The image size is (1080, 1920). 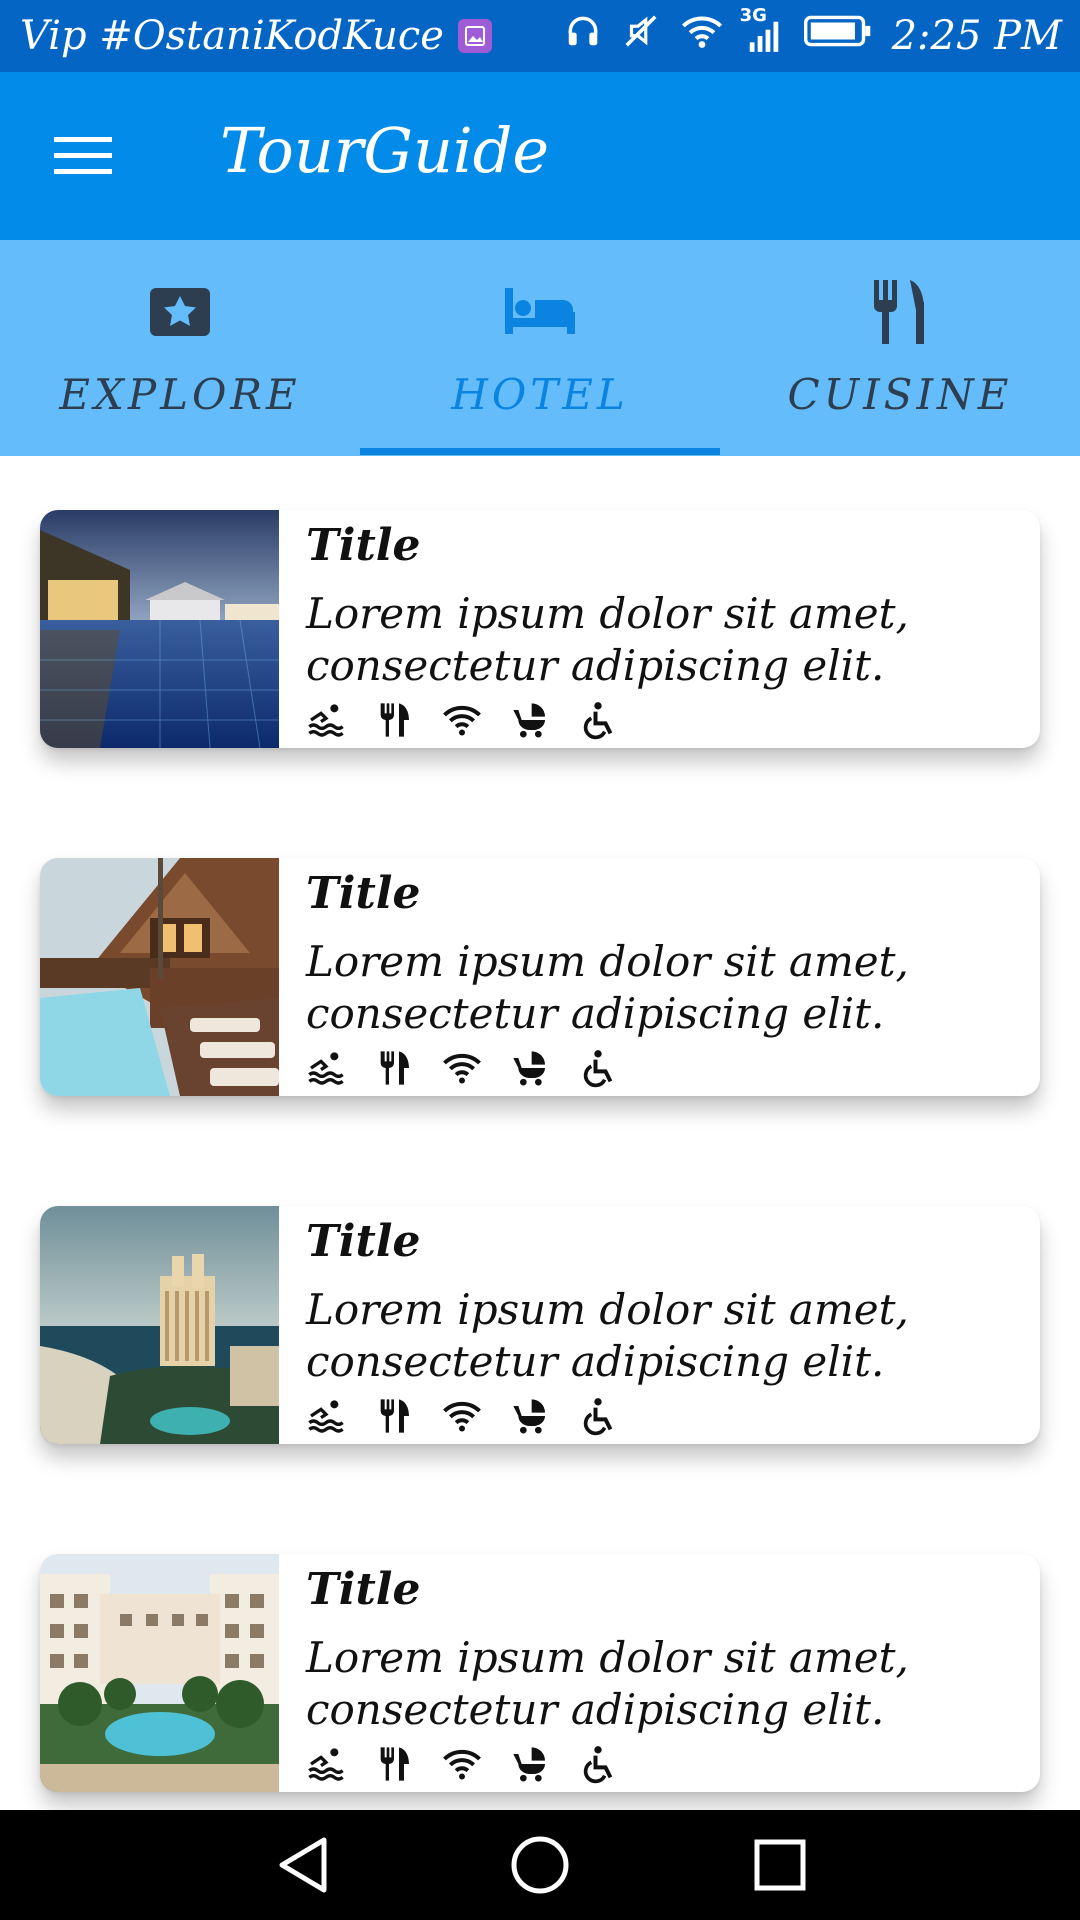 I want to click on tab-explore: EXPLORE, so click(x=180, y=348).